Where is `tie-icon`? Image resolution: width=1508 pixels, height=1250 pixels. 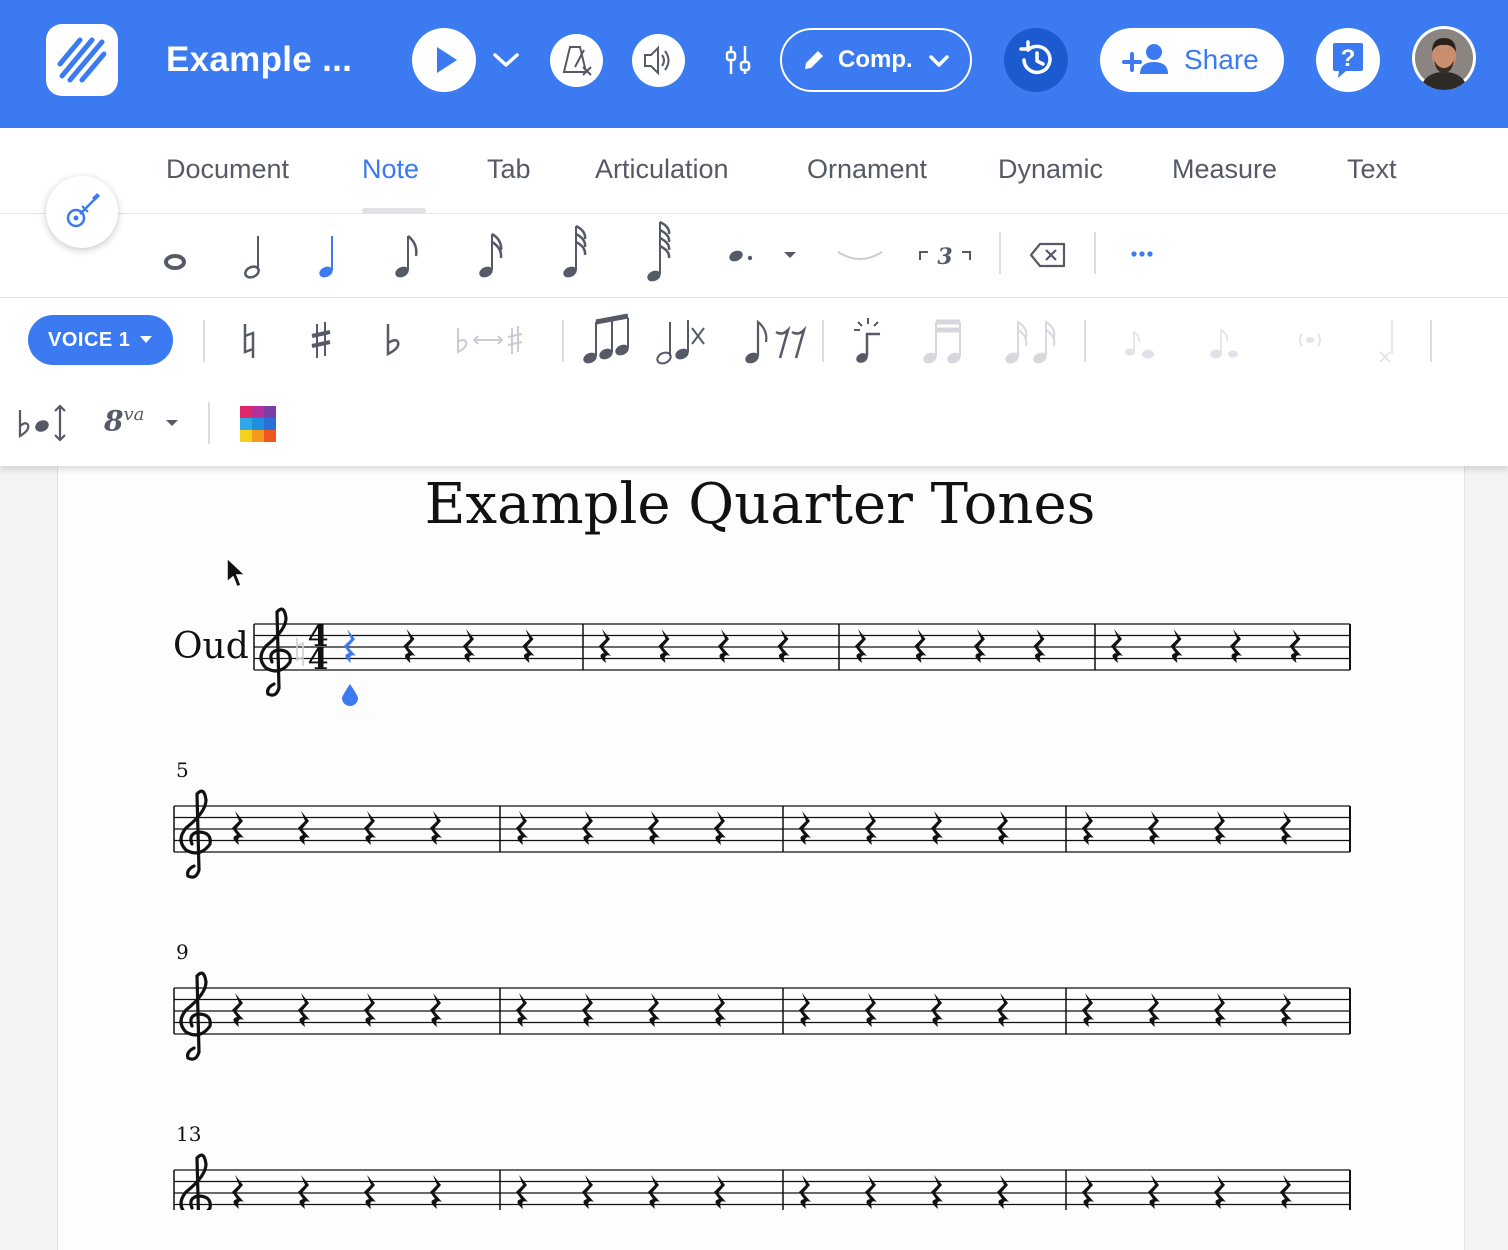
tie-icon is located at coordinates (860, 255).